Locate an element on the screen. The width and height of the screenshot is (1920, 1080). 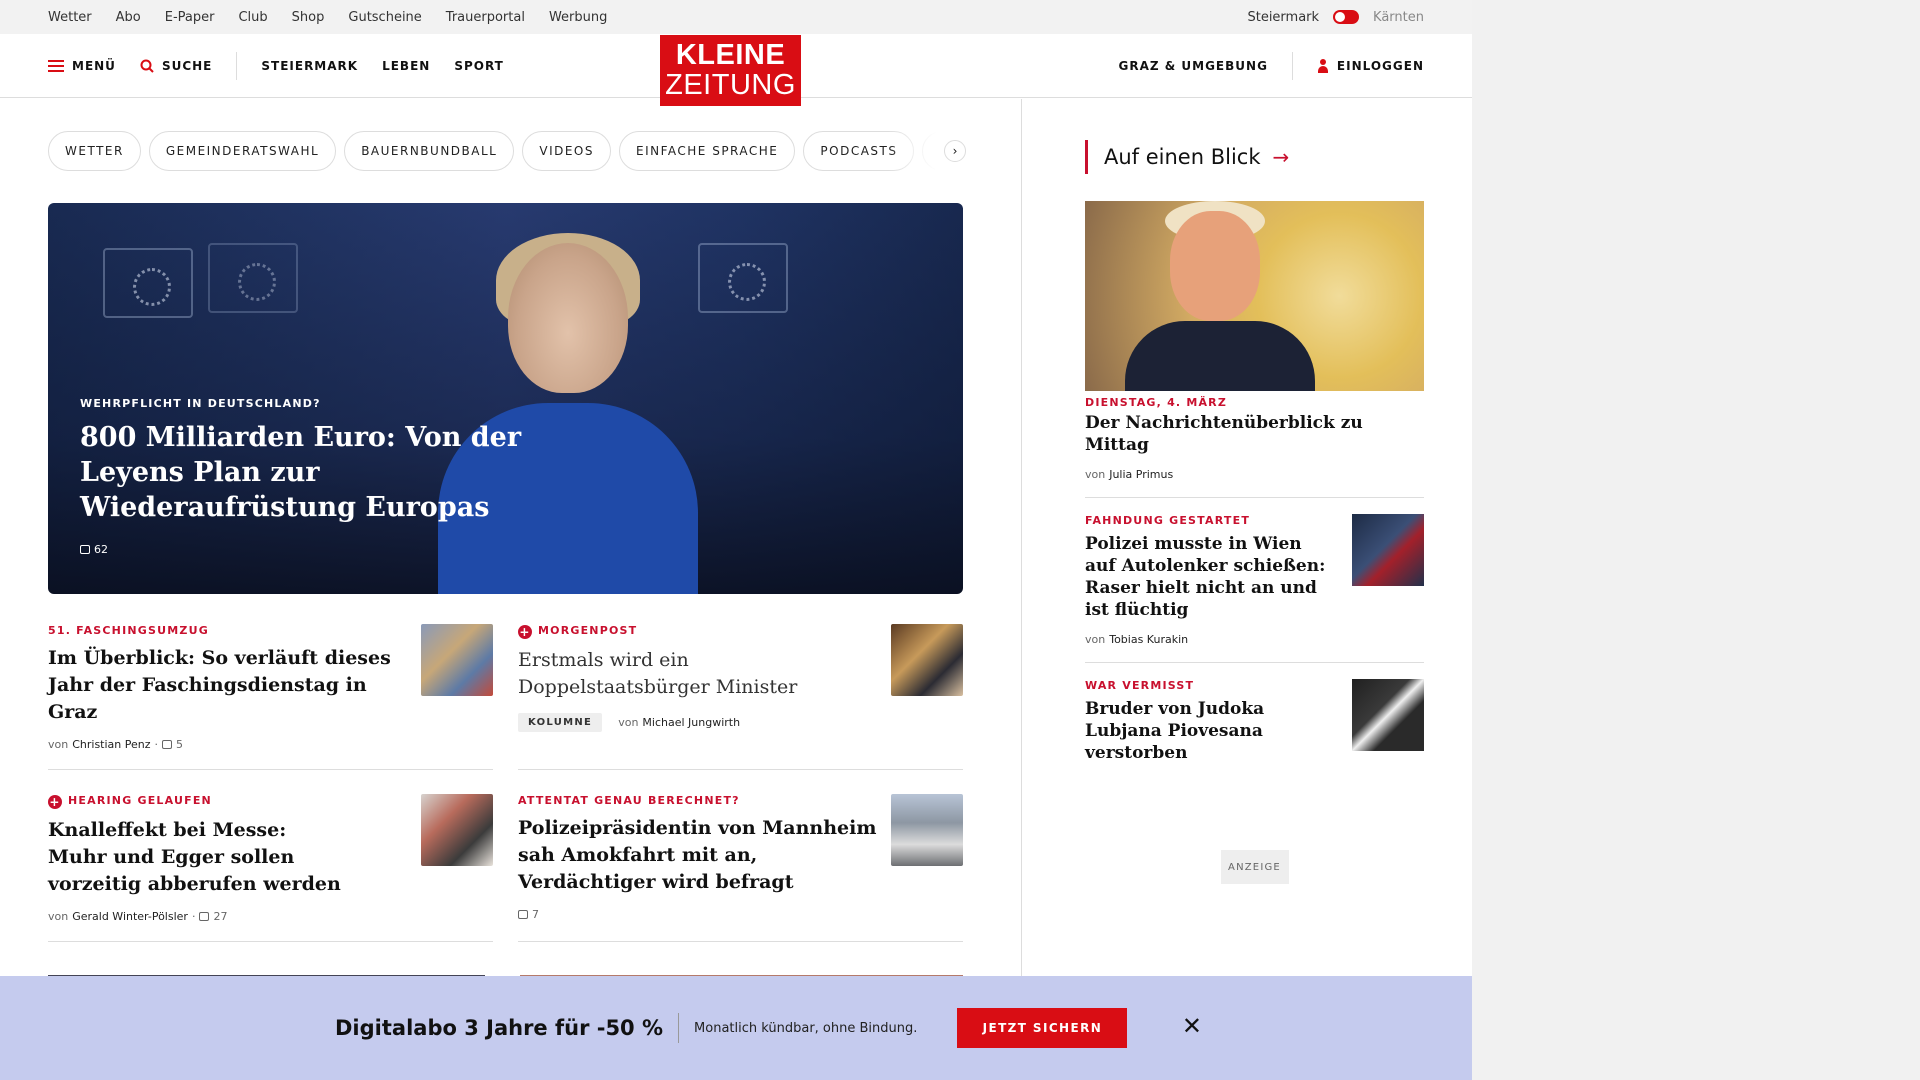
pill-einfache-sprache: EINFACHE SPRACHE is located at coordinates (707, 151).